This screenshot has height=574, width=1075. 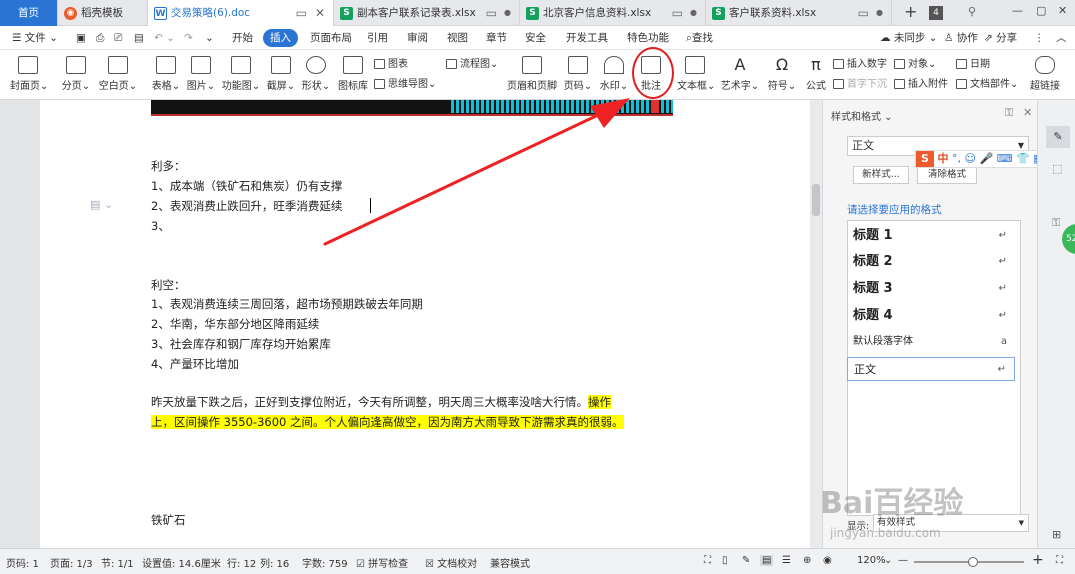 I want to click on float-badge-icon: 52, so click(x=1068, y=239).